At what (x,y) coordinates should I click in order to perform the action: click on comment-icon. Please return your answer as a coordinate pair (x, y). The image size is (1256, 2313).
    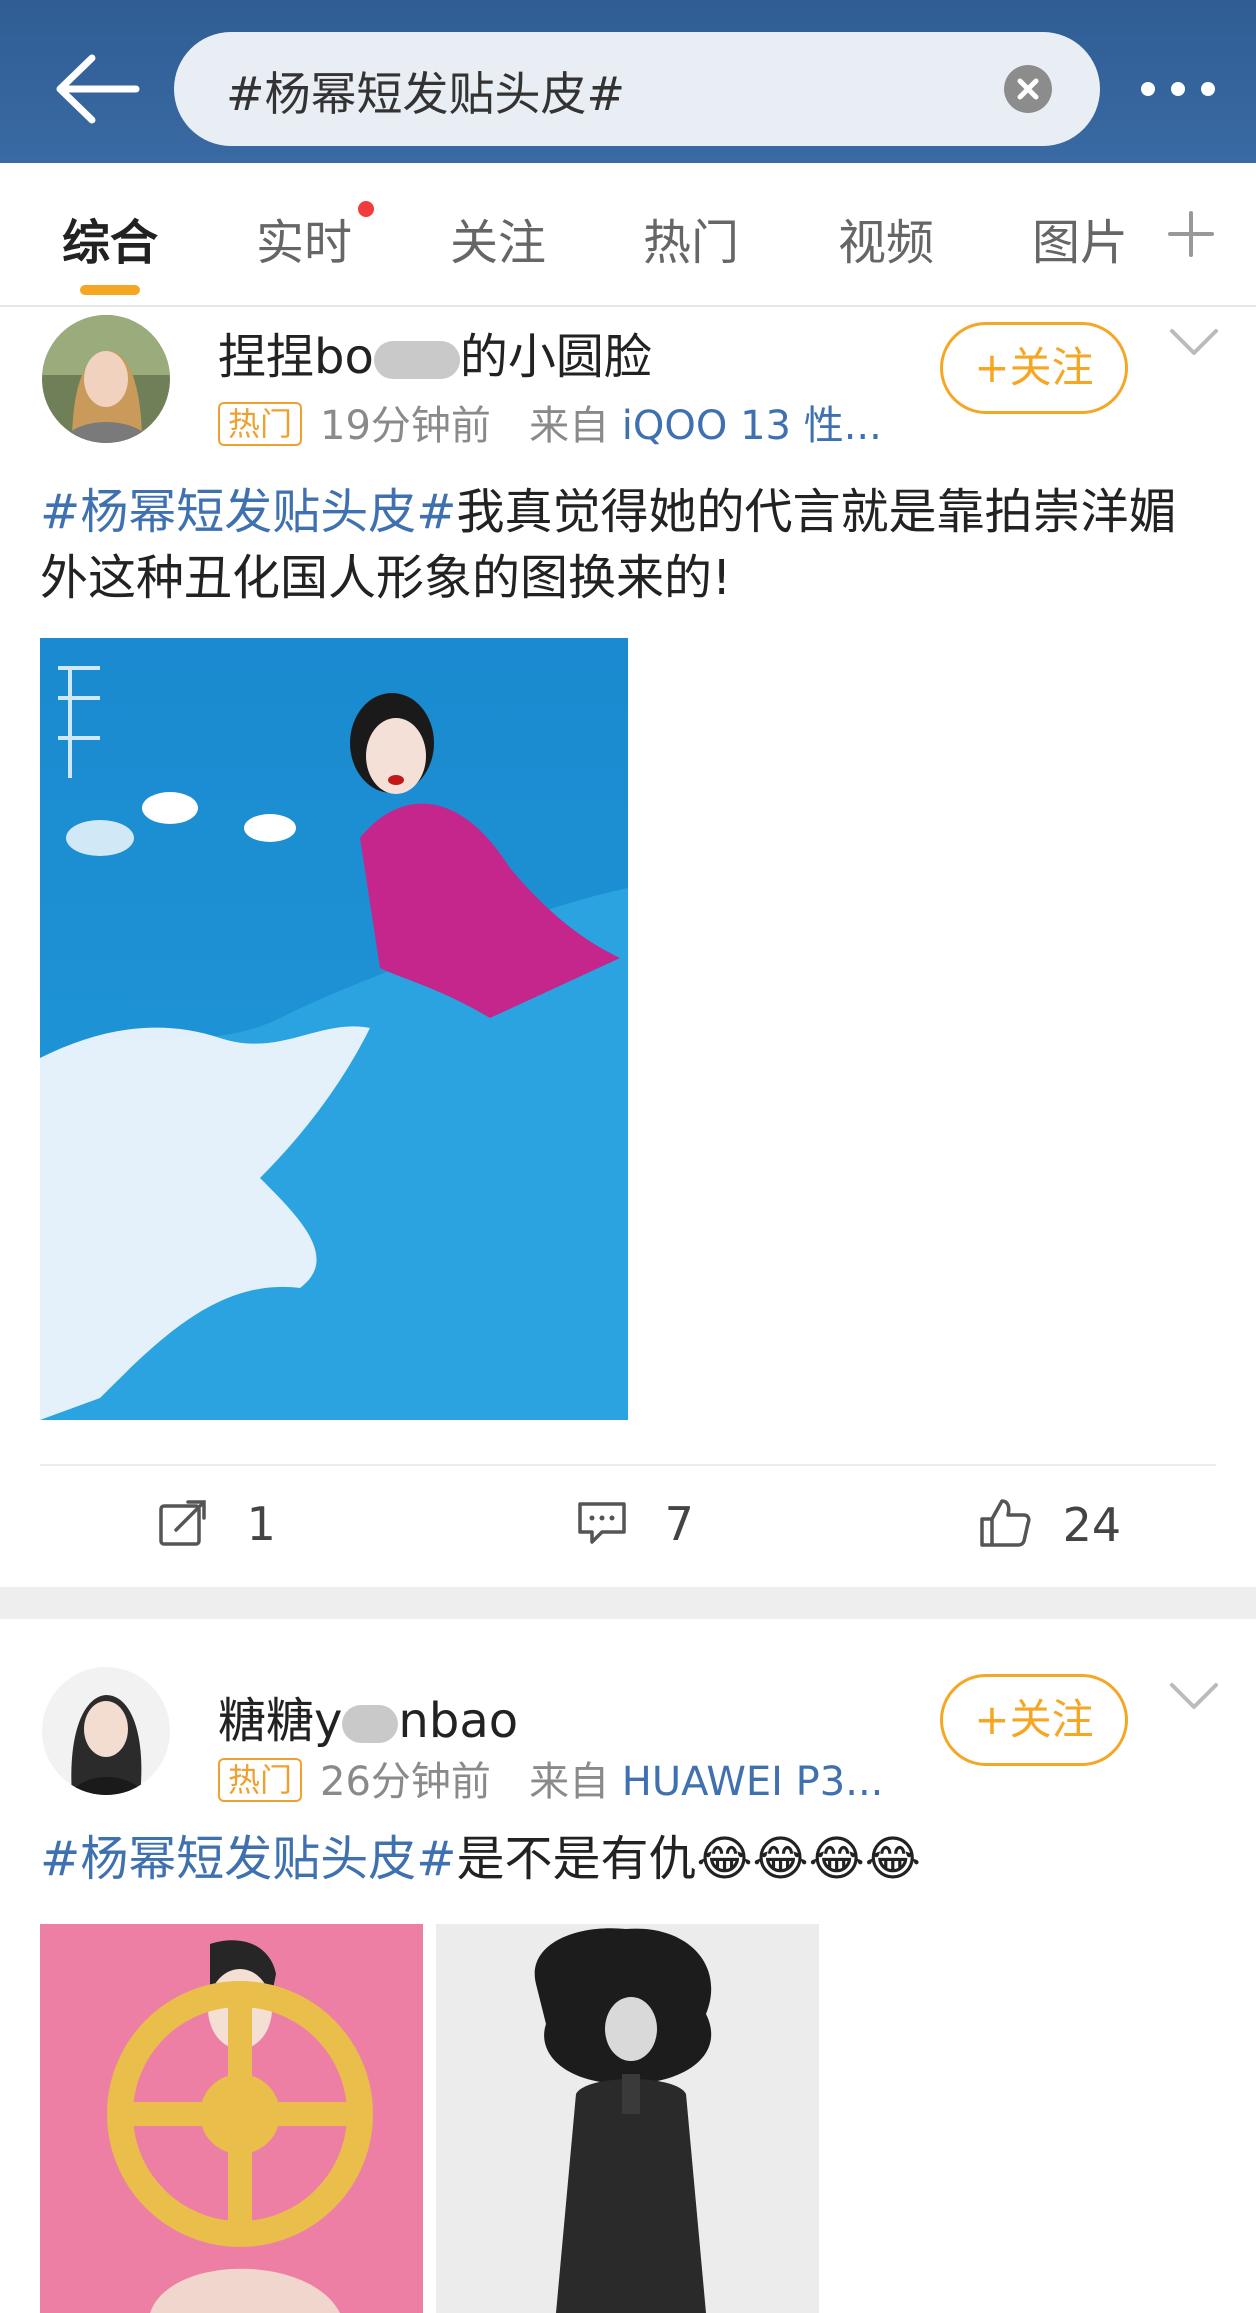
    Looking at the image, I should click on (602, 1523).